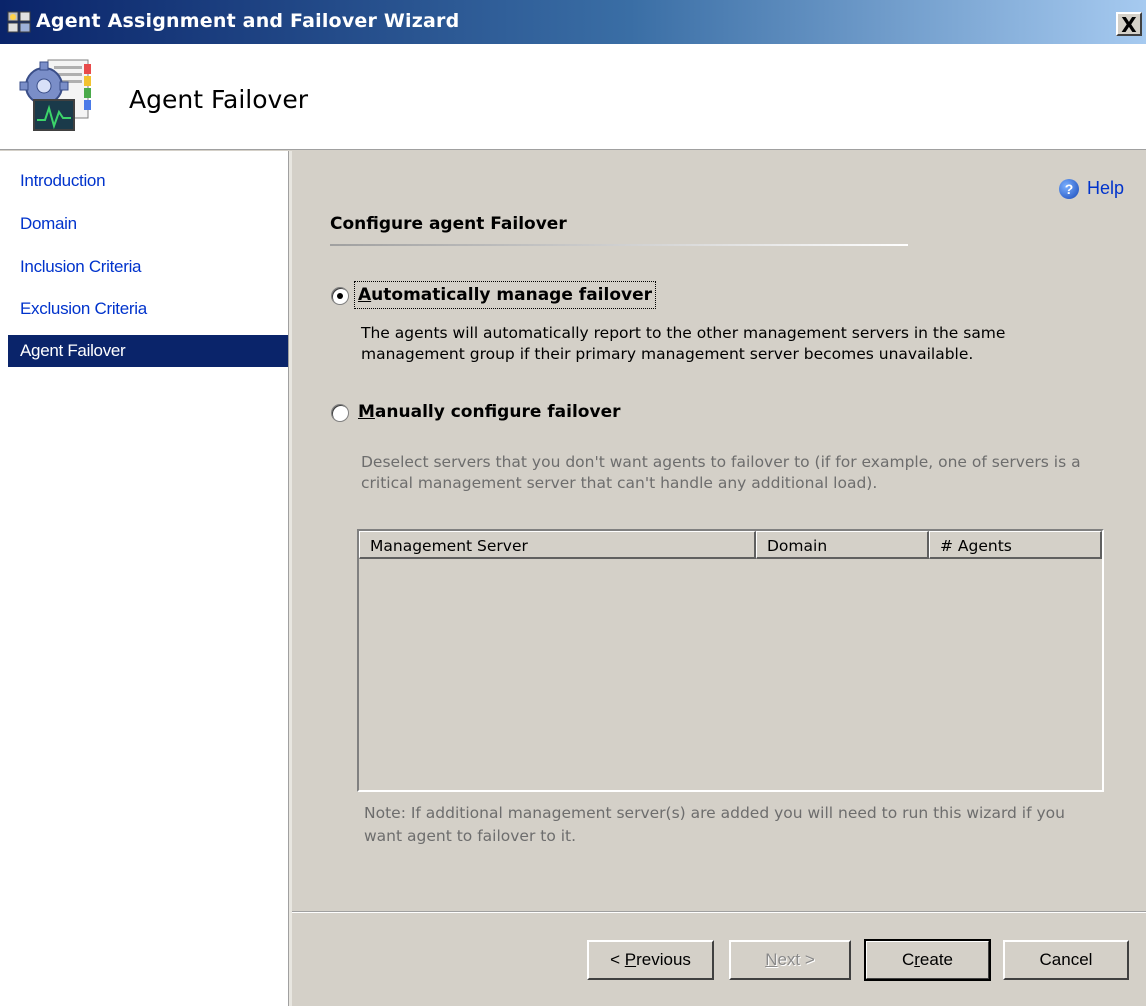 Image resolution: width=1146 pixels, height=1006 pixels. I want to click on title-bar: Agent Assignment and Failover Wizard X, so click(573, 22).